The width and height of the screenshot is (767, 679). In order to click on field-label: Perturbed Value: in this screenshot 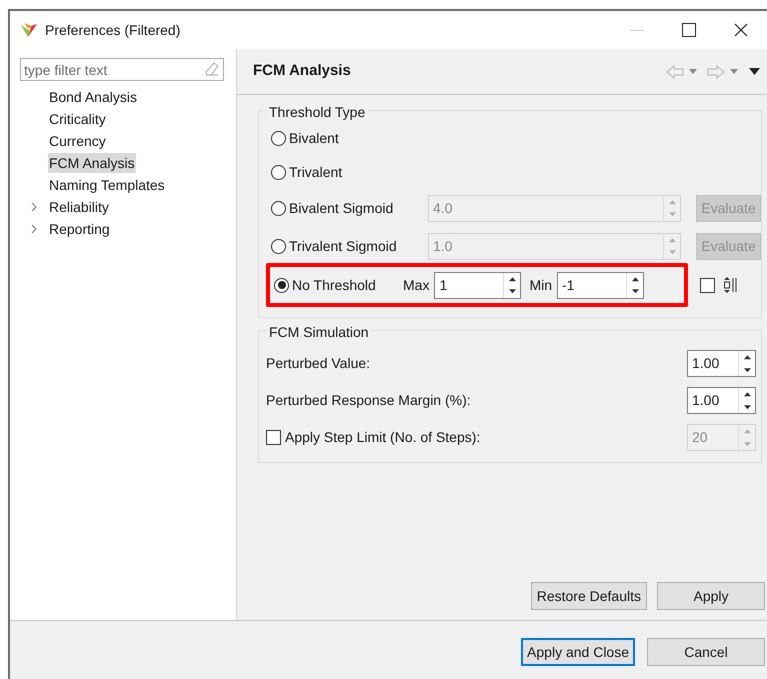, I will do `click(318, 363)`.